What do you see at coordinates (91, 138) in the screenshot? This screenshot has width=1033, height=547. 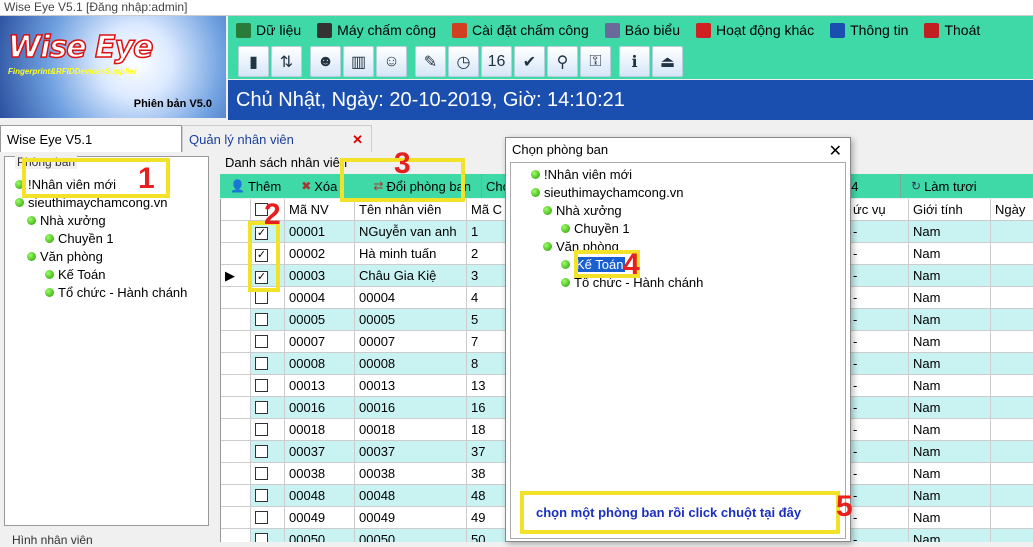 I see `tab-wise-eye: Wise Eye V5.1` at bounding box center [91, 138].